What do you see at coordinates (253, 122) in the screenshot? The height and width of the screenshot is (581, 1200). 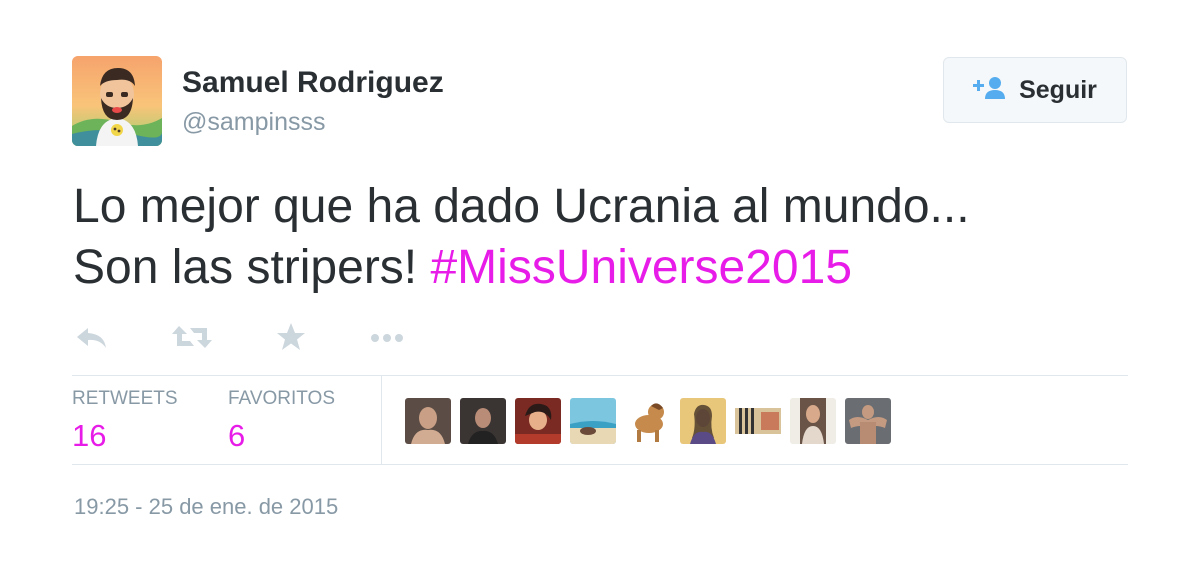 I see `user-handle: @sampinsss` at bounding box center [253, 122].